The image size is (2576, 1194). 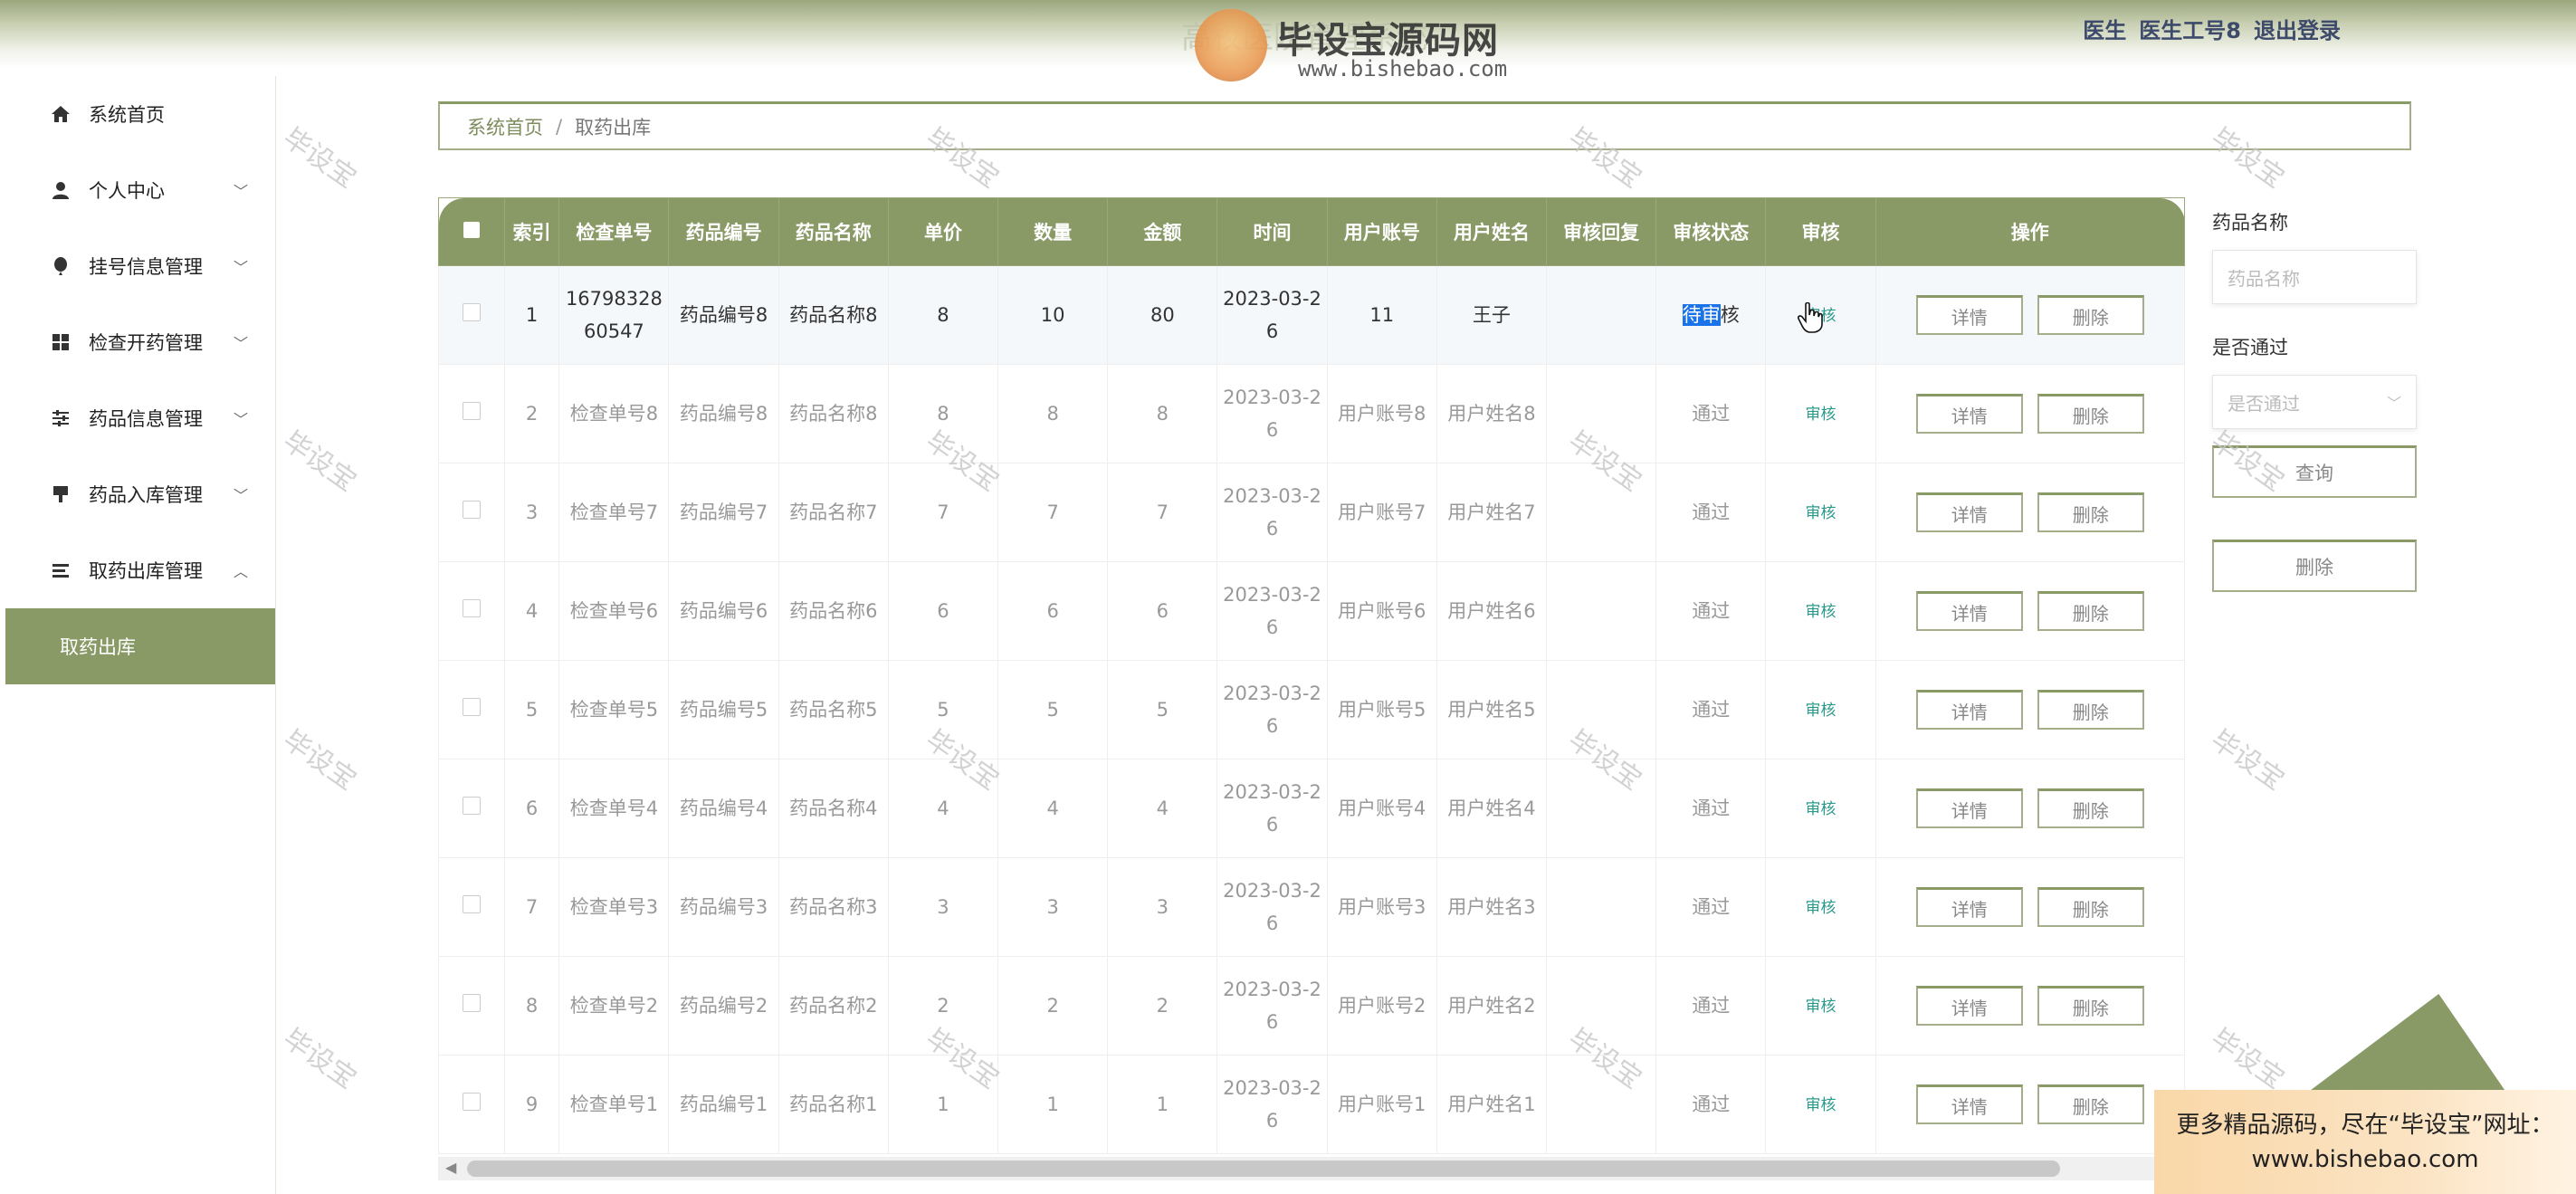 I want to click on cell-name: 用户姓名5, so click(x=1491, y=709).